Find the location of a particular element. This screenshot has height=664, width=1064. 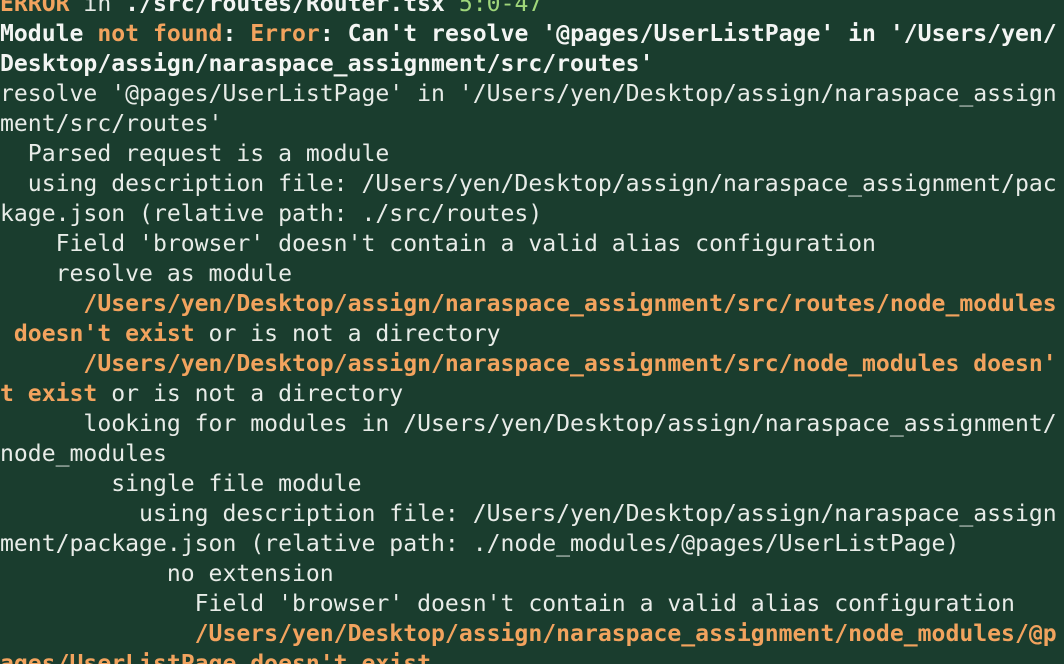

terminal-text-segment: not found is located at coordinates (160, 34).